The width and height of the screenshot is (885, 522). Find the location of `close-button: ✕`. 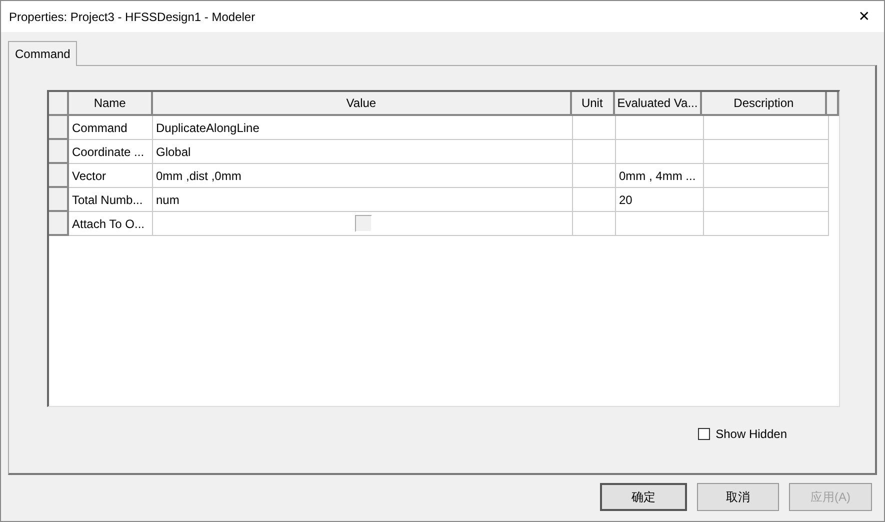

close-button: ✕ is located at coordinates (864, 16).